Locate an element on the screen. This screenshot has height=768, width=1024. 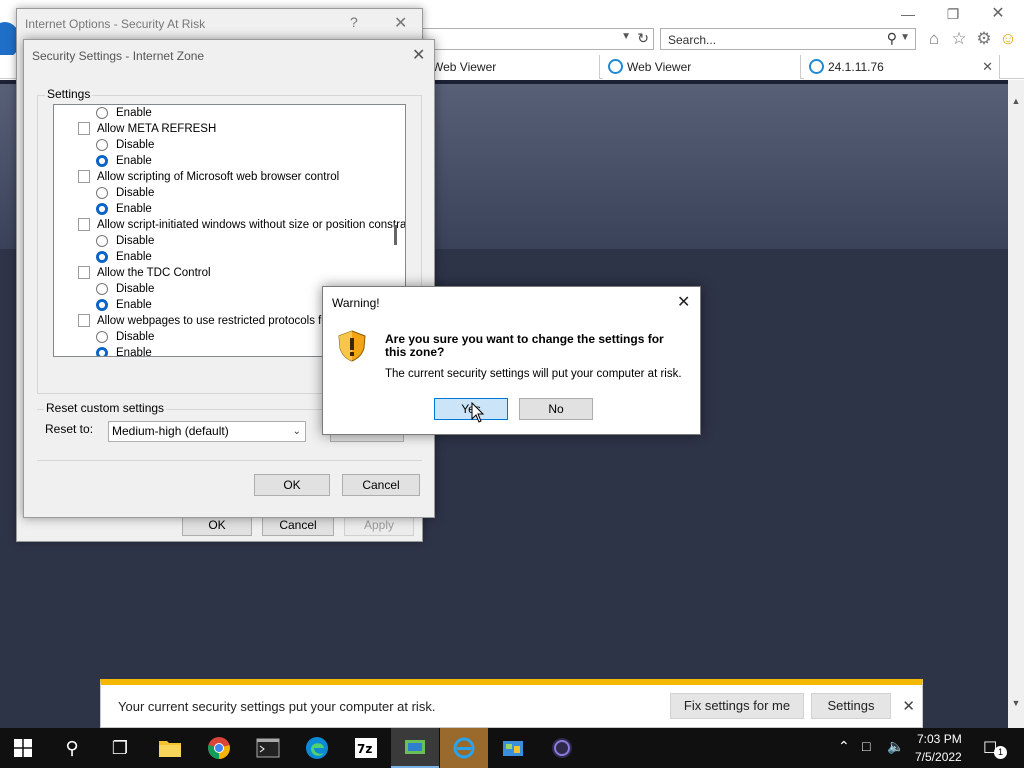
chrome-button is located at coordinates (219, 748).